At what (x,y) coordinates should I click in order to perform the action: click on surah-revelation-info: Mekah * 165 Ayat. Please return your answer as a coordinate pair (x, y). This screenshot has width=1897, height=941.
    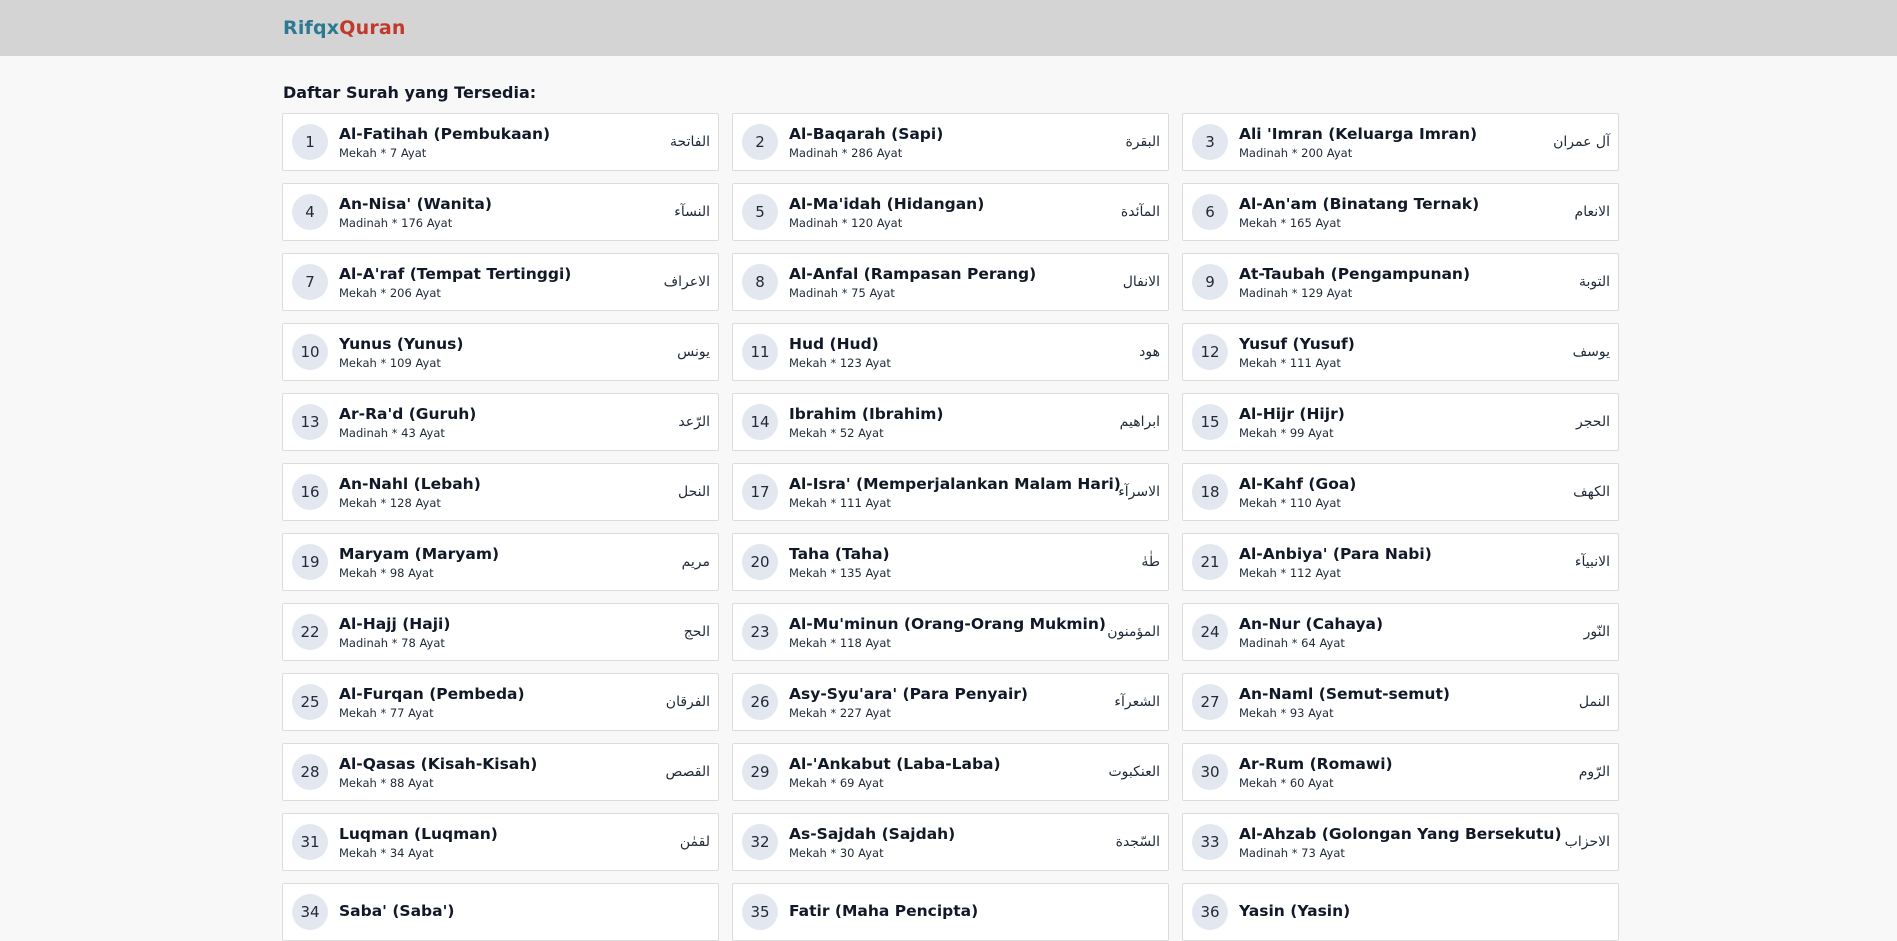
    Looking at the image, I should click on (1290, 222).